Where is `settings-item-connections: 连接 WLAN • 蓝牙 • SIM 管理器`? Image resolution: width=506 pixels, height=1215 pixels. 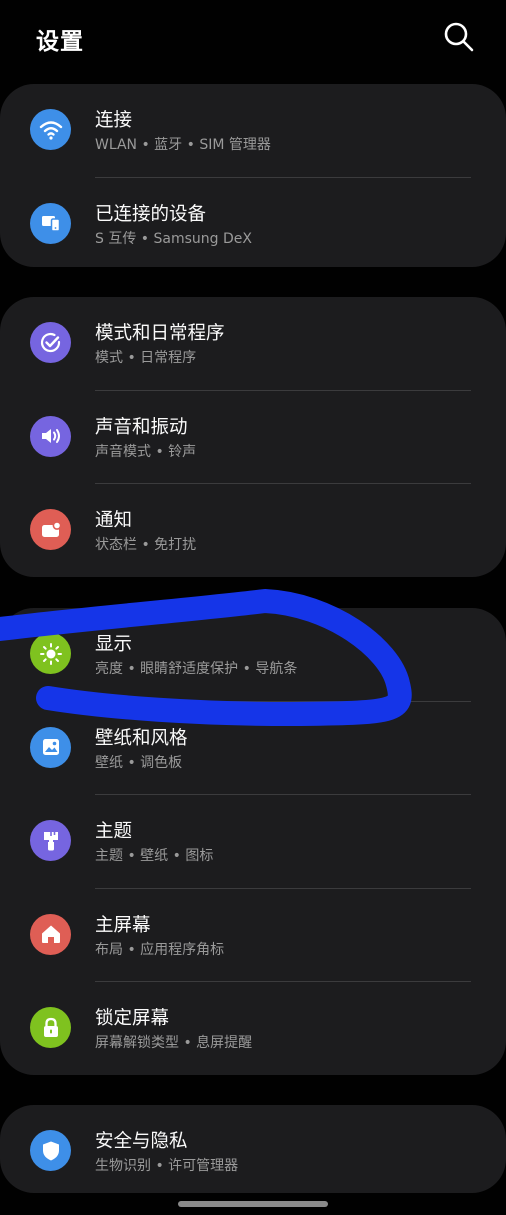 settings-item-connections: 连接 WLAN • 蓝牙 • SIM 管理器 is located at coordinates (253, 131).